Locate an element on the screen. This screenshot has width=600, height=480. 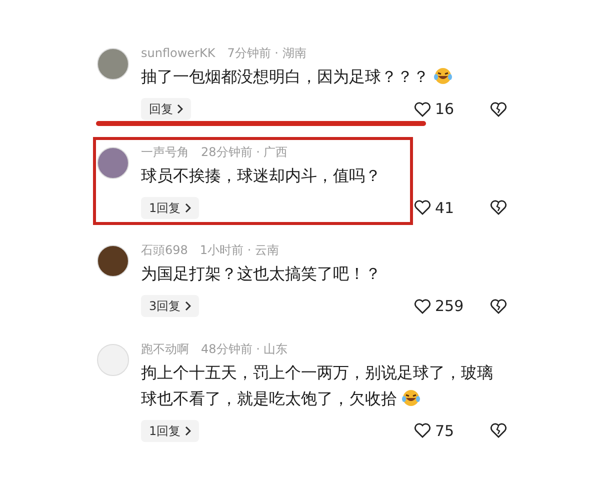
comment-text: 为国足打架？这也太搞笑了吧！？ is located at coordinates (261, 274).